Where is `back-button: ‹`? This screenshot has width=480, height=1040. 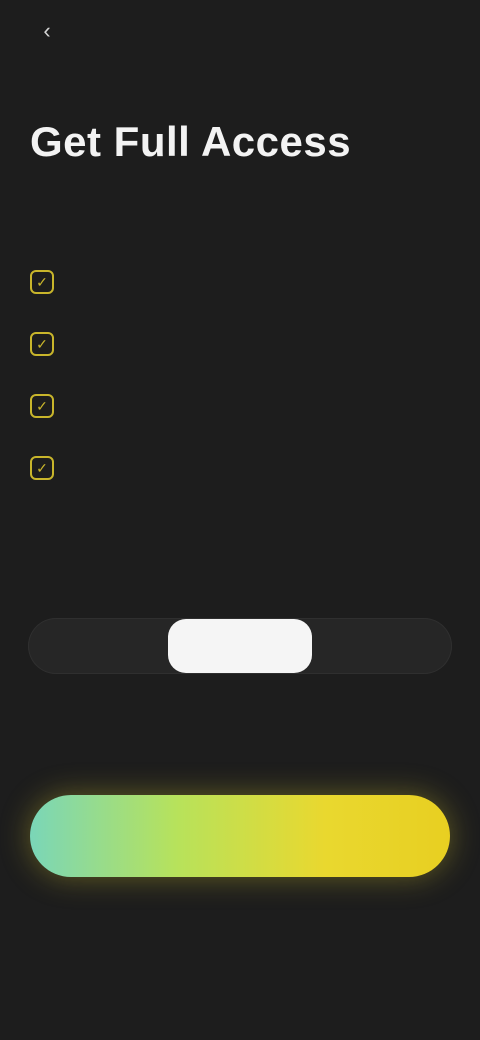
back-button: ‹ is located at coordinates (47, 31).